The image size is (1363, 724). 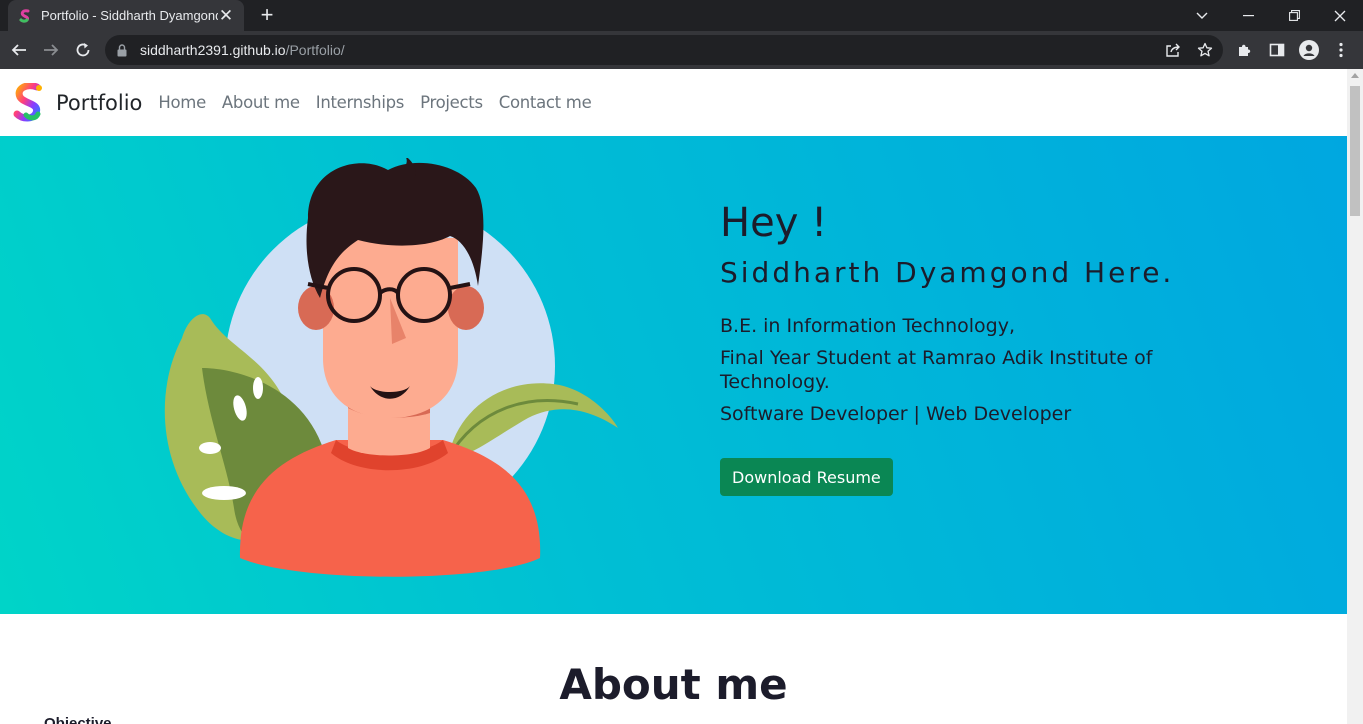 I want to click on url-host: siddharth2391.github.io, so click(x=213, y=50).